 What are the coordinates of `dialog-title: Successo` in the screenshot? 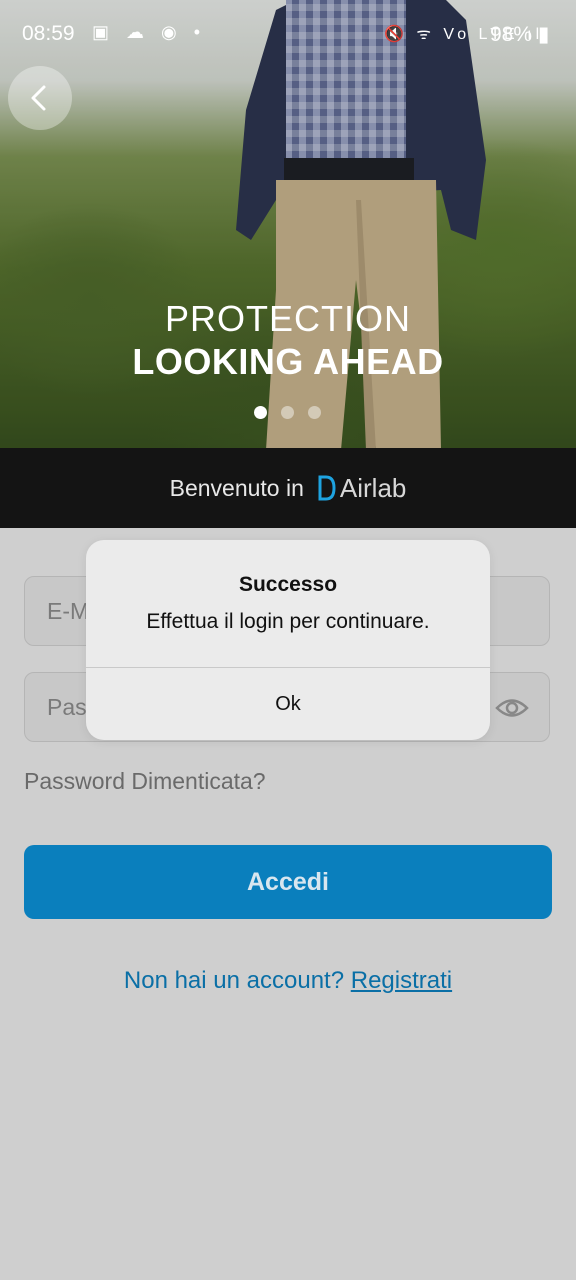 It's located at (288, 584).